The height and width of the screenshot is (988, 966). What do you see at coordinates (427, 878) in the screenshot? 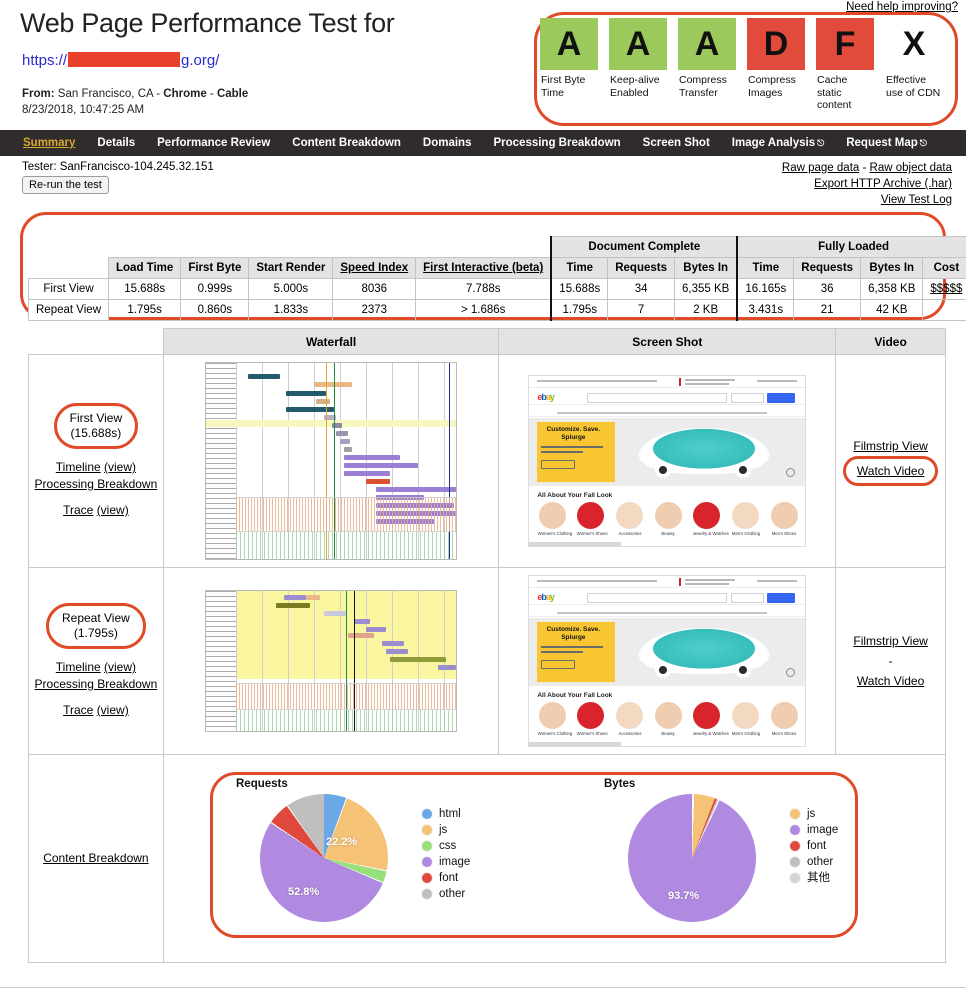
I see `legend-swatch-font` at bounding box center [427, 878].